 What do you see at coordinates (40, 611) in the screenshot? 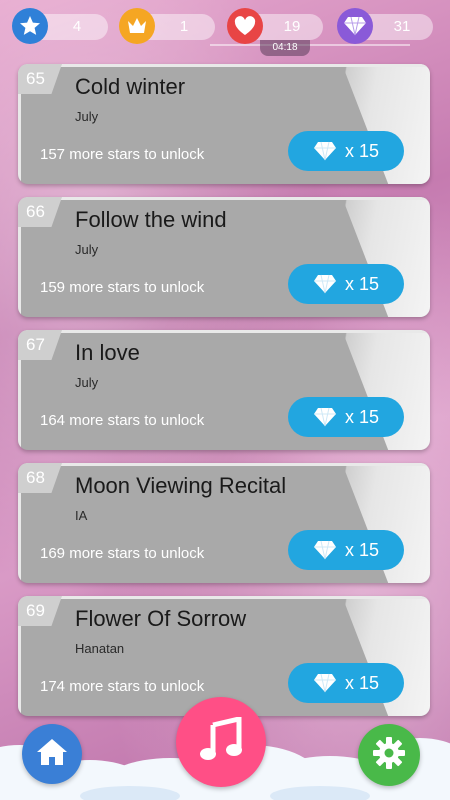
I see `song-number: 69` at bounding box center [40, 611].